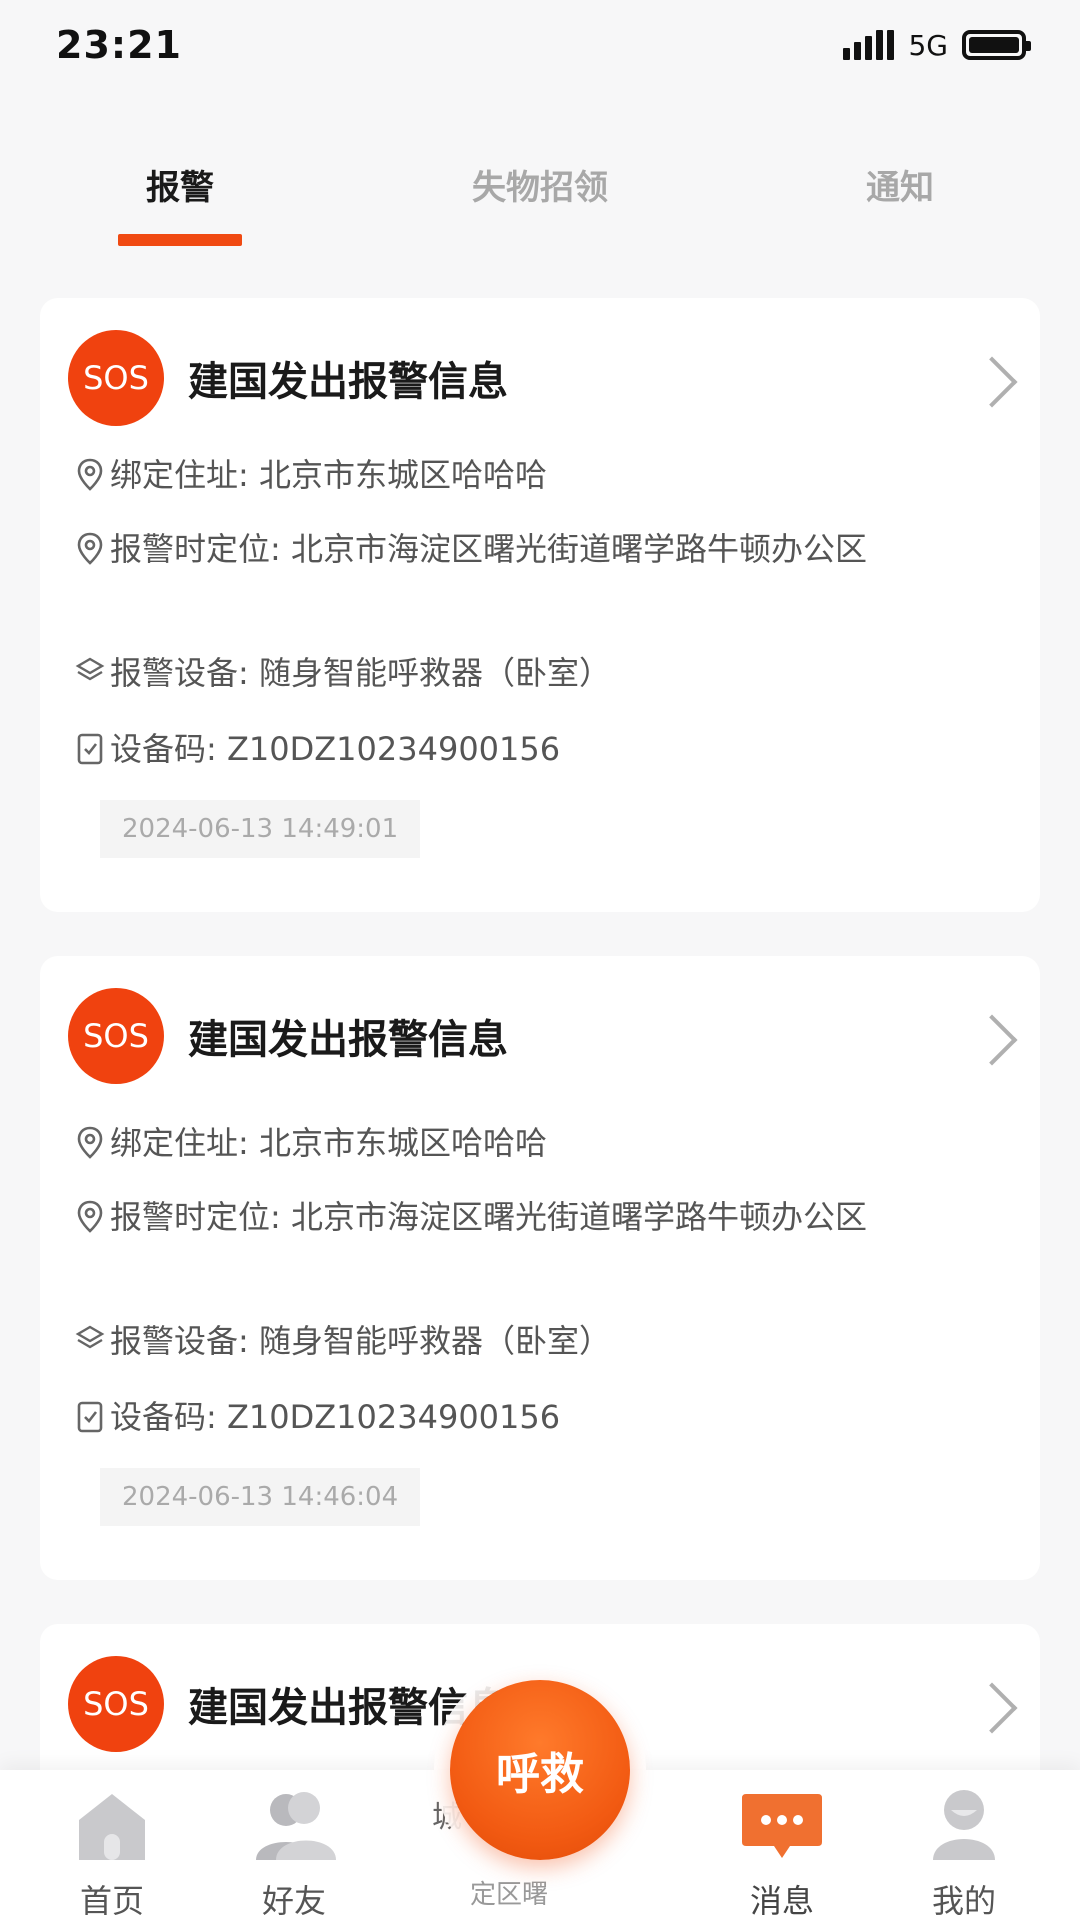  Describe the element at coordinates (119, 45) in the screenshot. I see `status-time: 23:21` at that location.